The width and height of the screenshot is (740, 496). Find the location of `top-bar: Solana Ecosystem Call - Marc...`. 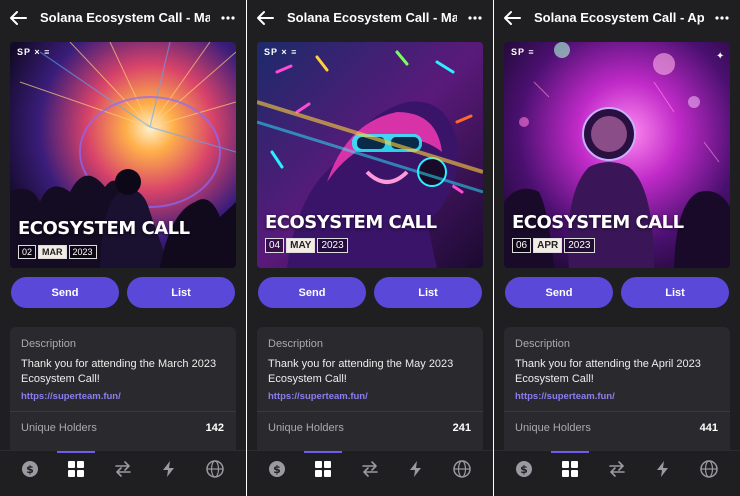

top-bar: Solana Ecosystem Call - Marc... is located at coordinates (123, 18).